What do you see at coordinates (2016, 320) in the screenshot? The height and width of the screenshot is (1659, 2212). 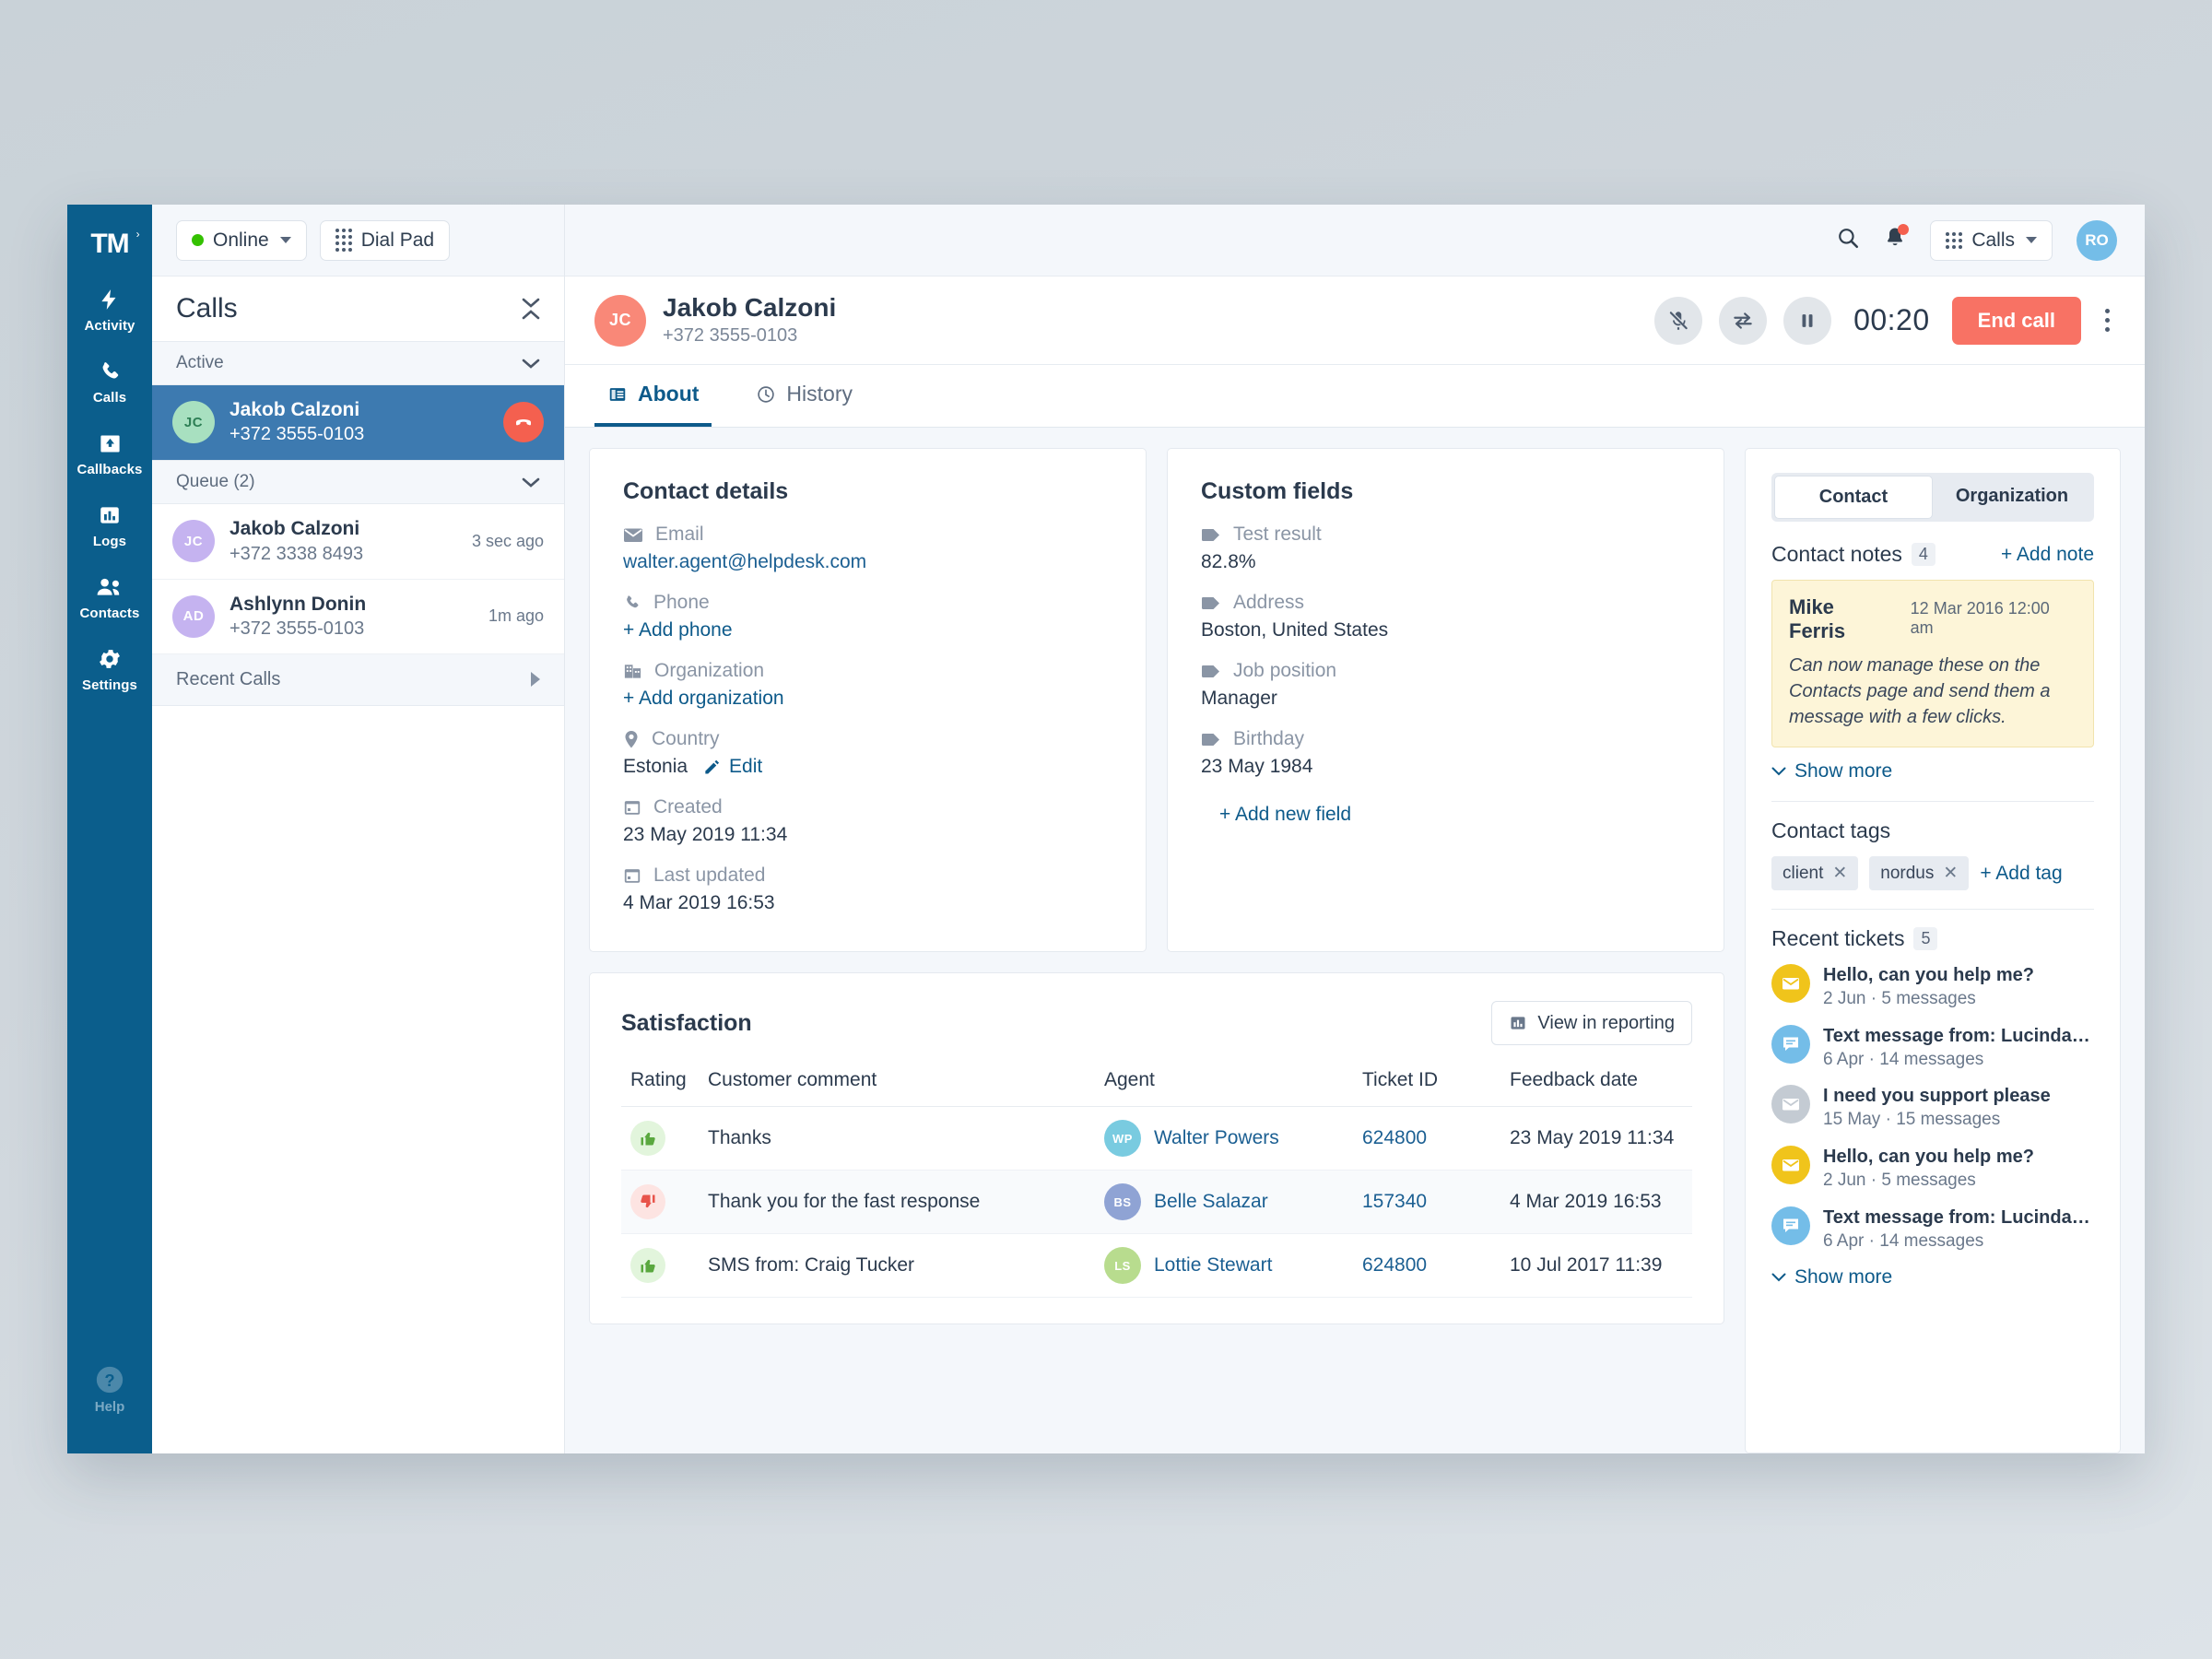 I see `end-call-button: End call` at bounding box center [2016, 320].